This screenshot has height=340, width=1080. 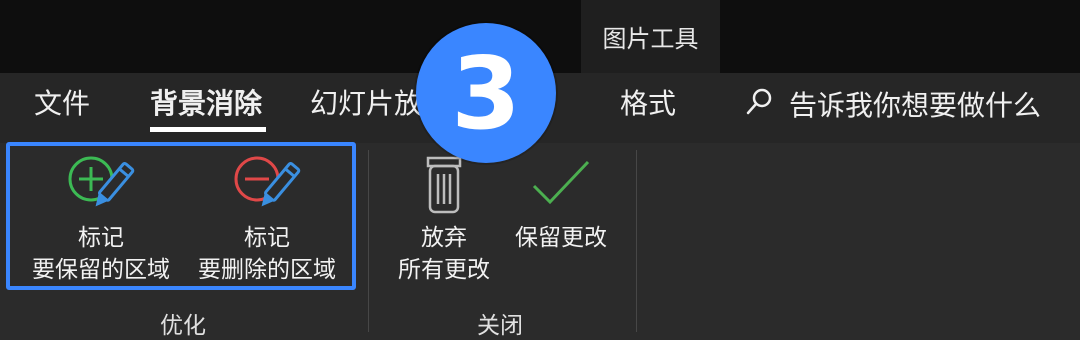 What do you see at coordinates (444, 238) in the screenshot?
I see `discard-label-line1: 放弃` at bounding box center [444, 238].